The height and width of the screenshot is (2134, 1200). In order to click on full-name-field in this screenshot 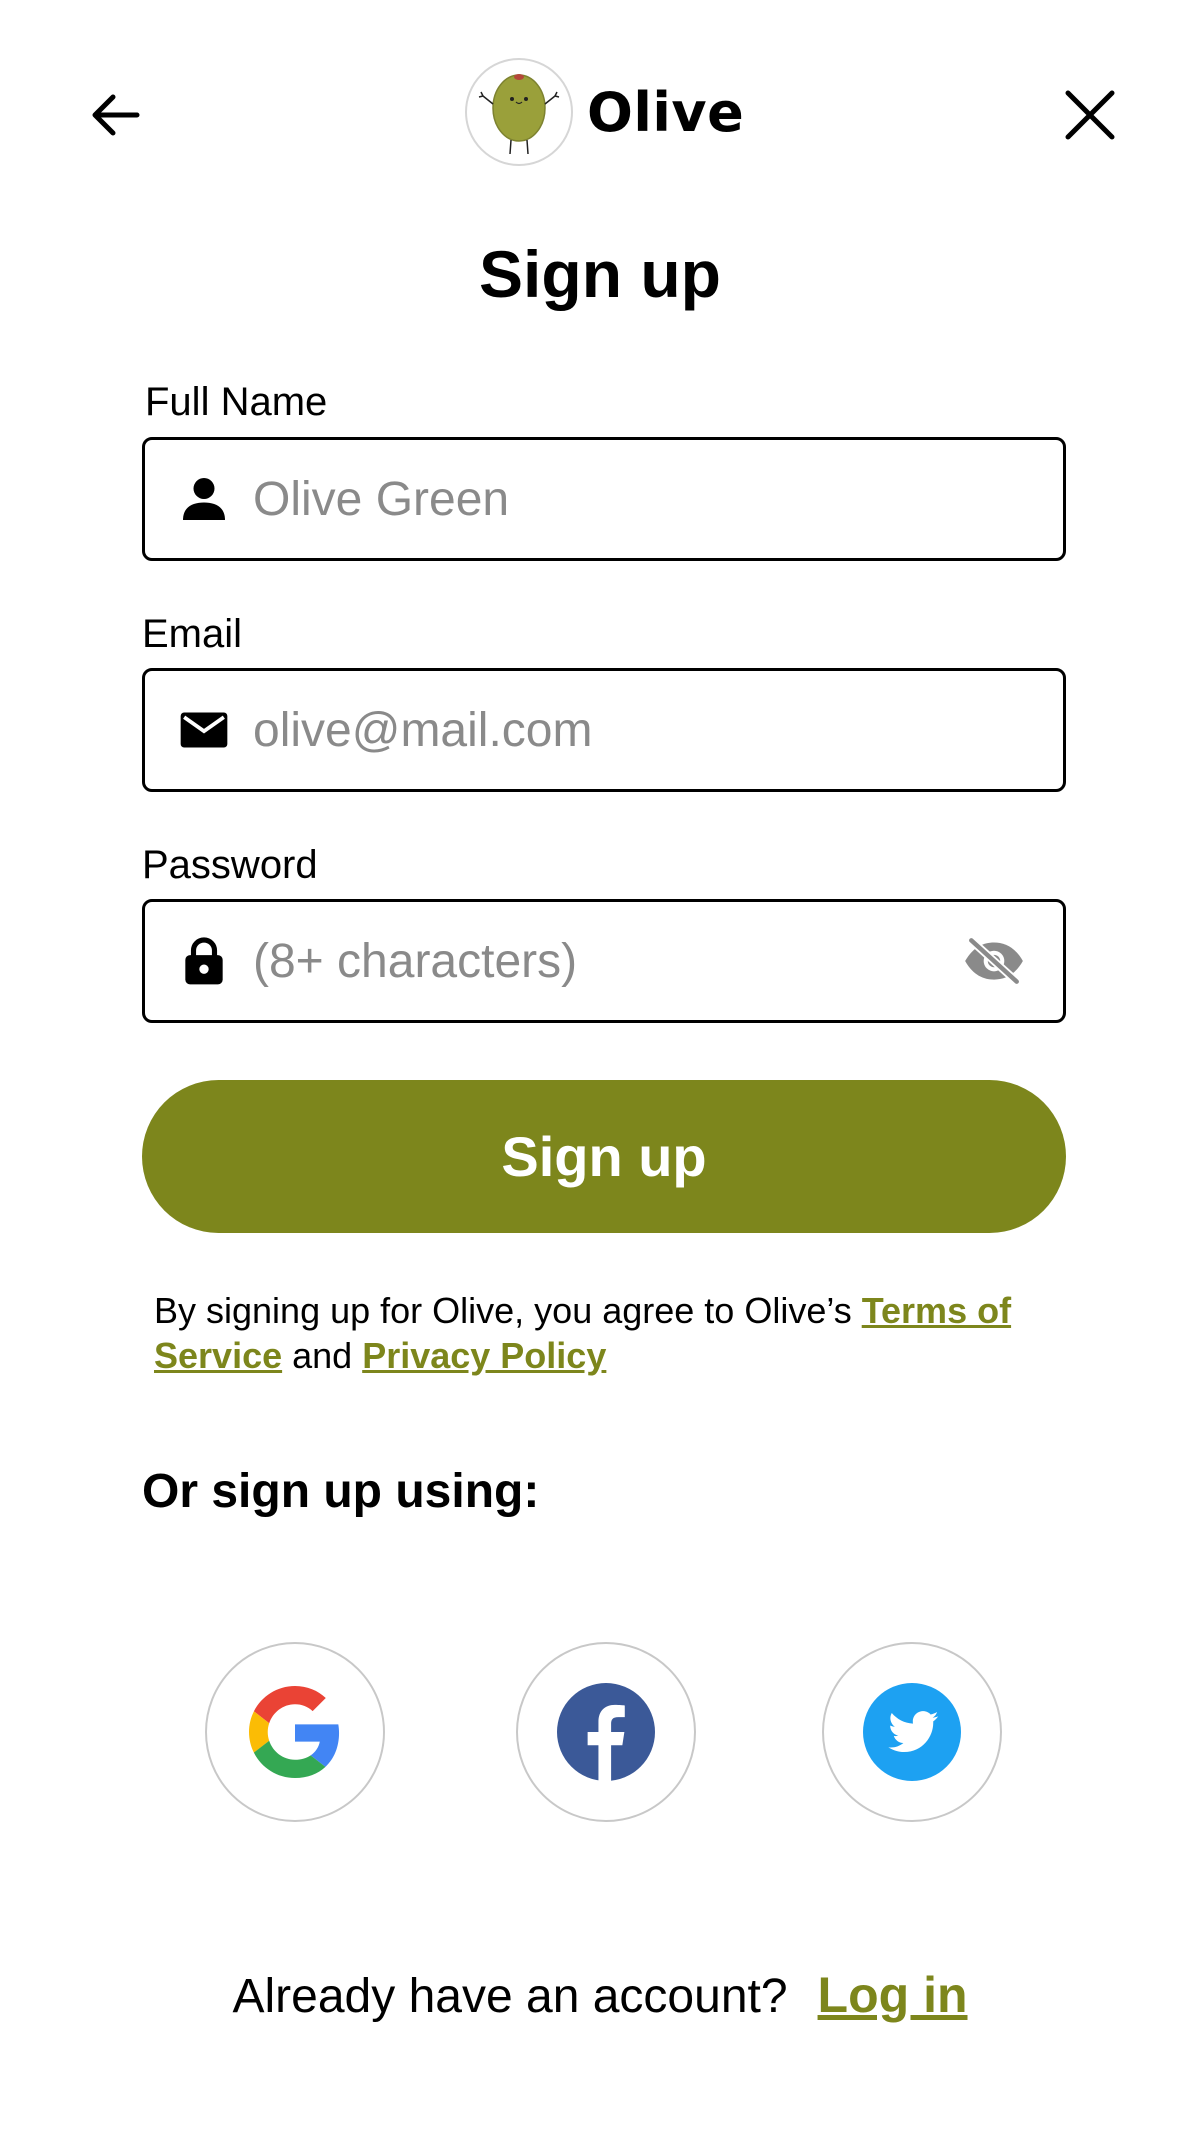, I will do `click(604, 499)`.